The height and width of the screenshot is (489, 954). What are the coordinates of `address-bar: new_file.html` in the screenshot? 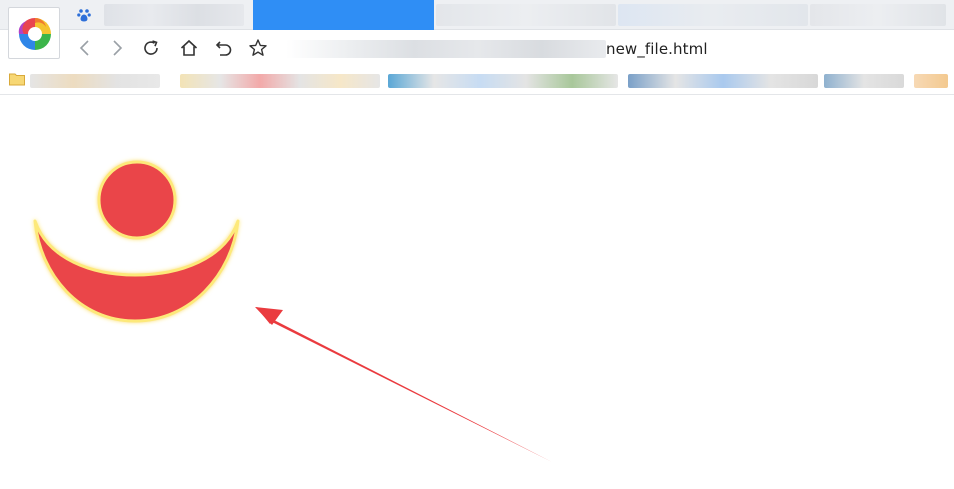 It's located at (616, 49).